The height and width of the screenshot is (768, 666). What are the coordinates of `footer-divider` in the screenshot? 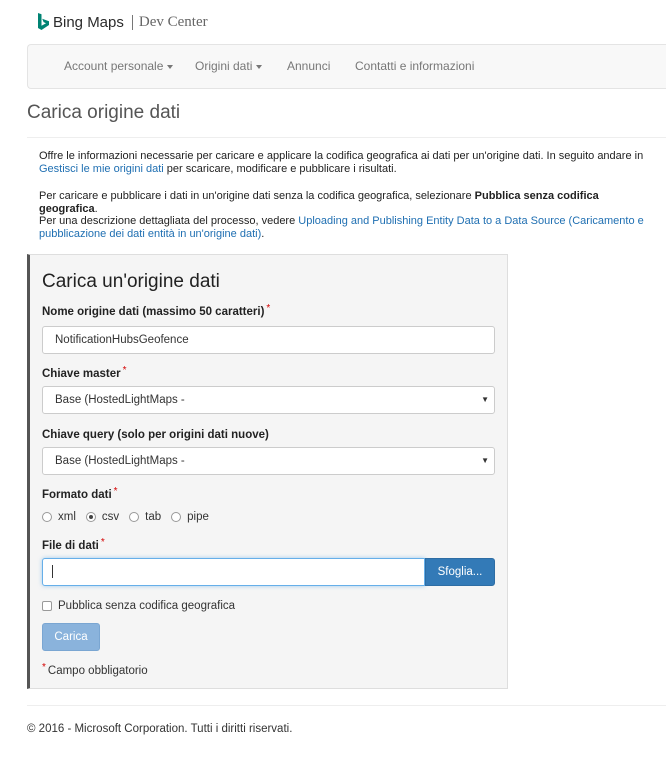 It's located at (346, 705).